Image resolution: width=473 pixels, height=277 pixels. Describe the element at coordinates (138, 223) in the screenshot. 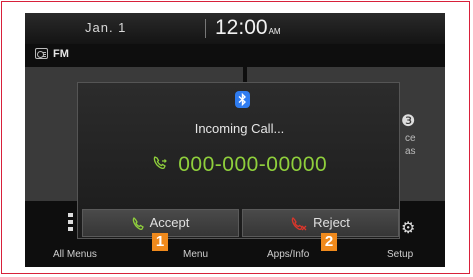

I see `accept-phone-icon` at that location.